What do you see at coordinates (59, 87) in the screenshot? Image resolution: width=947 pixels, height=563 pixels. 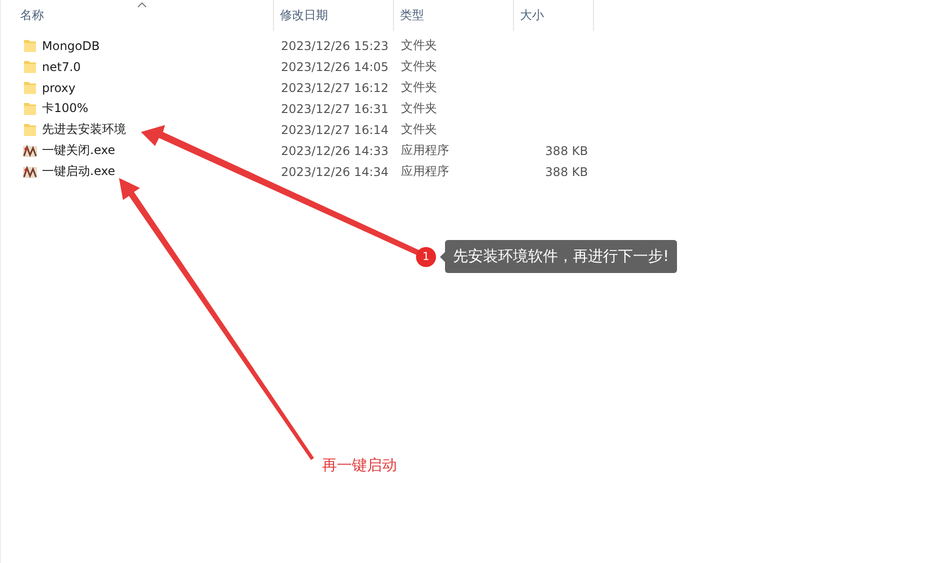 I see `file-name: proxy` at bounding box center [59, 87].